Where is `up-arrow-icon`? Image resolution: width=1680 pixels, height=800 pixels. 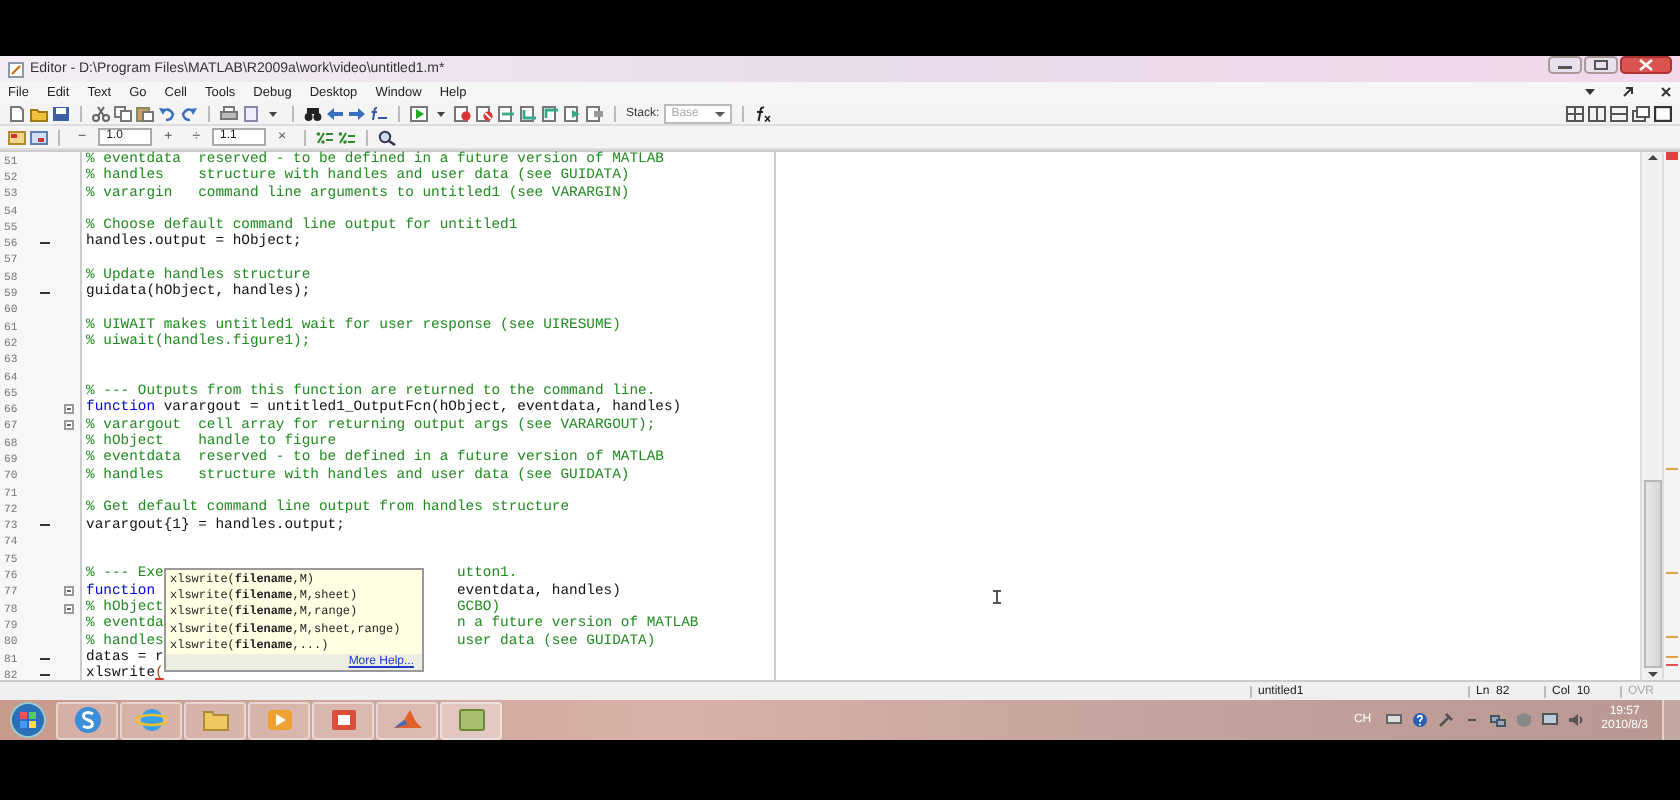 up-arrow-icon is located at coordinates (1652, 158).